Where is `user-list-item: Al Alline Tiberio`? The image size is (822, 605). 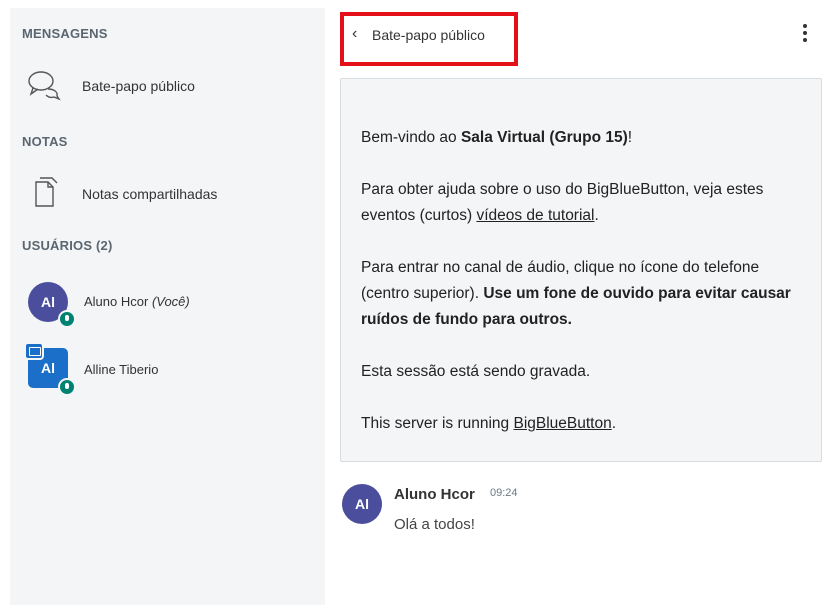
user-list-item: Al Alline Tiberio is located at coordinates (167, 370).